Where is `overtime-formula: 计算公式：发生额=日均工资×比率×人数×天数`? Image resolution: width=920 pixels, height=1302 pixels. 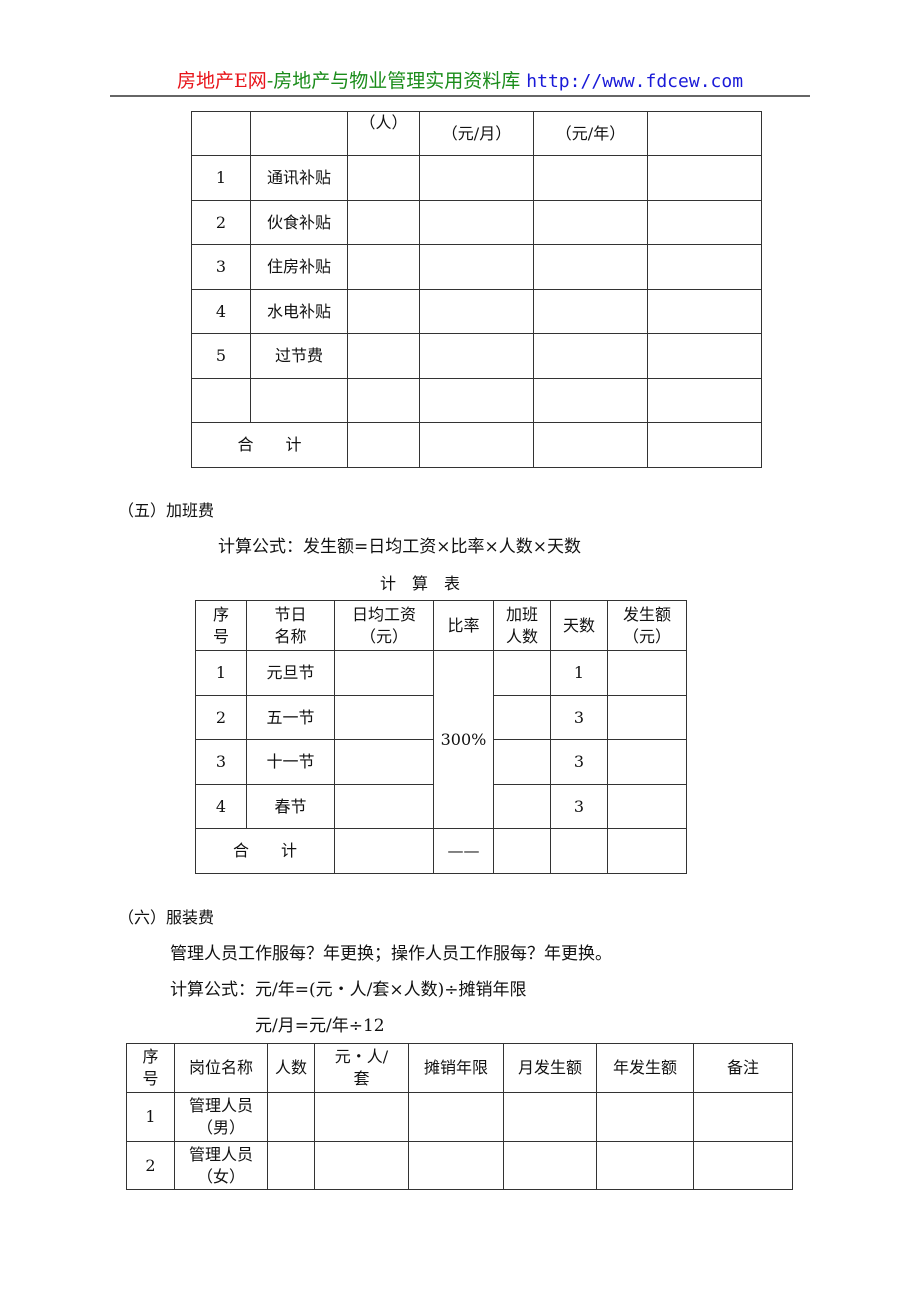
overtime-formula: 计算公式：发生额=日均工资×比率×人数×天数 is located at coordinates (399, 547).